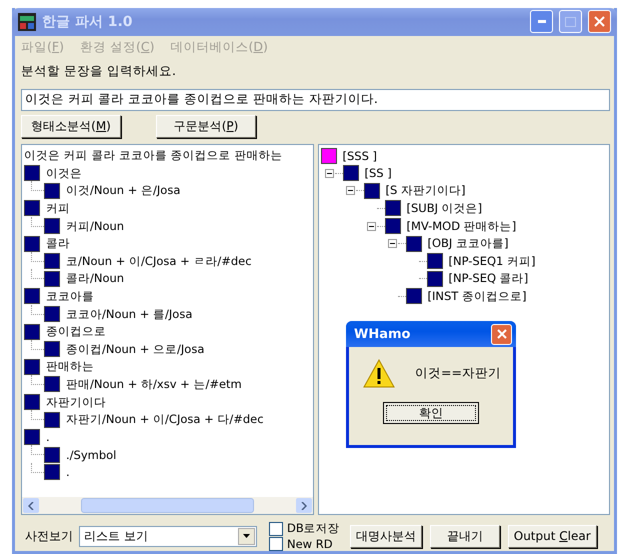 The width and height of the screenshot is (622, 554). What do you see at coordinates (167, 505) in the screenshot?
I see `horizontal-scrollbar` at bounding box center [167, 505].